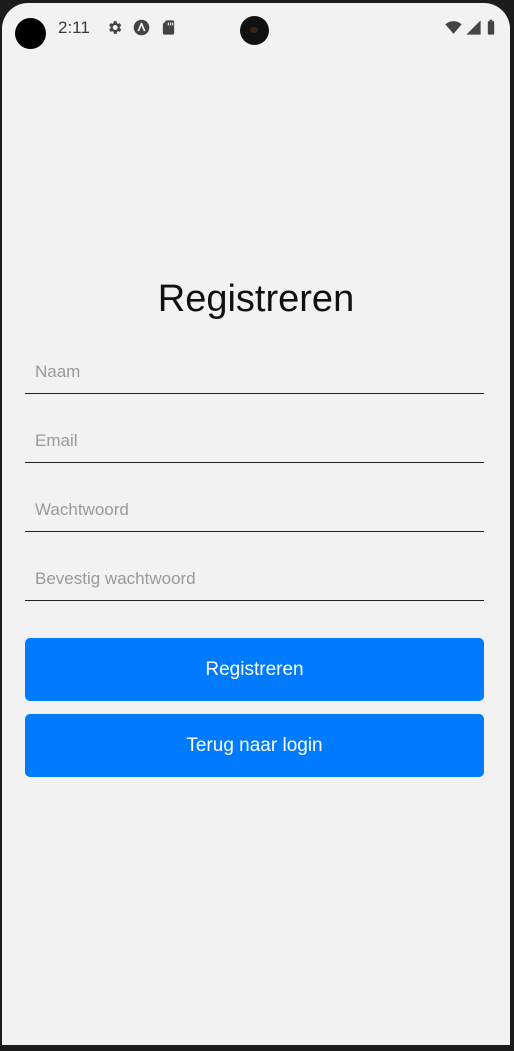 This screenshot has width=514, height=1051. I want to click on sd-card-icon, so click(168, 27).